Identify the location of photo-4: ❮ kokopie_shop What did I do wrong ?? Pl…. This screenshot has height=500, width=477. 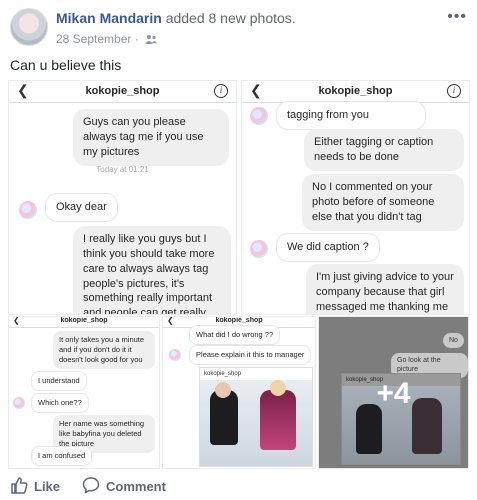
(239, 392).